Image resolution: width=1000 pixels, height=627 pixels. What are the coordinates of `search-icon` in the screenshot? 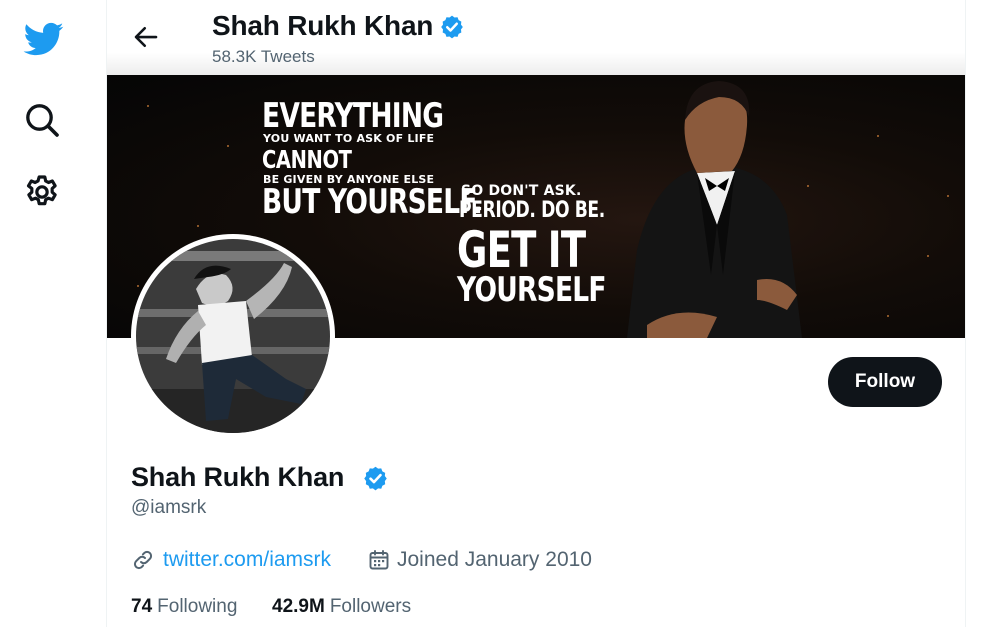 It's located at (42, 120).